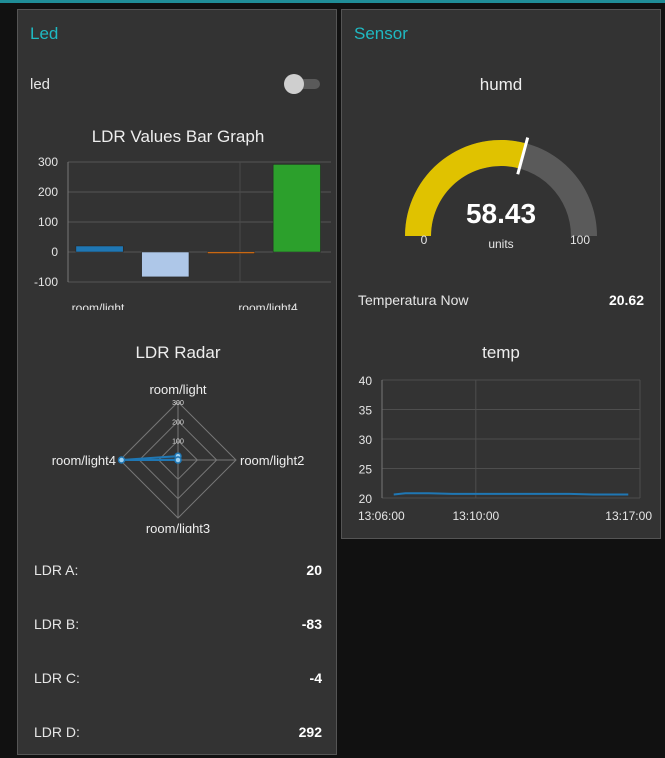 Image resolution: width=665 pixels, height=758 pixels. Describe the element at coordinates (182, 232) in the screenshot. I see `bar-chart: 300 200 100 0 -100 room/light room/light4` at that location.